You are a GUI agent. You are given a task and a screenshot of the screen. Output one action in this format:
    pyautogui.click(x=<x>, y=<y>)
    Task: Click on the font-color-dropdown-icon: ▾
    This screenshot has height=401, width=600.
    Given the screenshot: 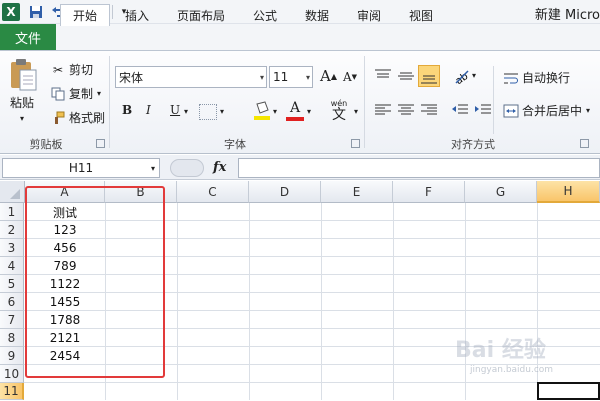 What is the action you would take?
    pyautogui.click(x=309, y=111)
    